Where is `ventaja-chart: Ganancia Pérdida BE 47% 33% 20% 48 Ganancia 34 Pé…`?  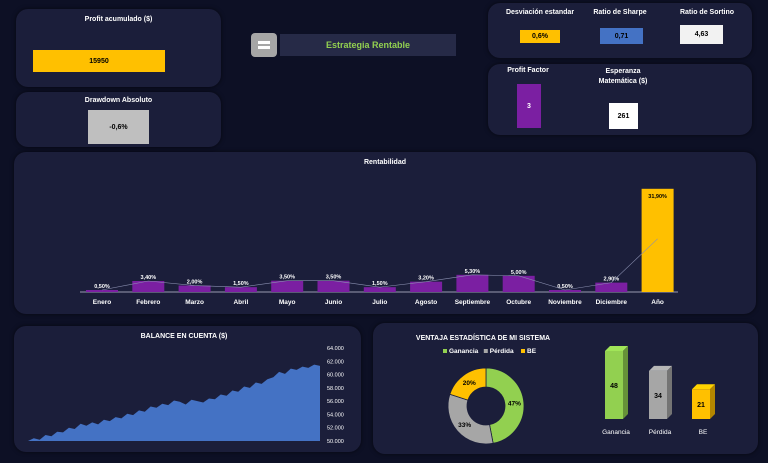
ventaja-chart: Ganancia Pérdida BE 47% 33% 20% 48 Ganancia 34 Pé… is located at coordinates (579, 395).